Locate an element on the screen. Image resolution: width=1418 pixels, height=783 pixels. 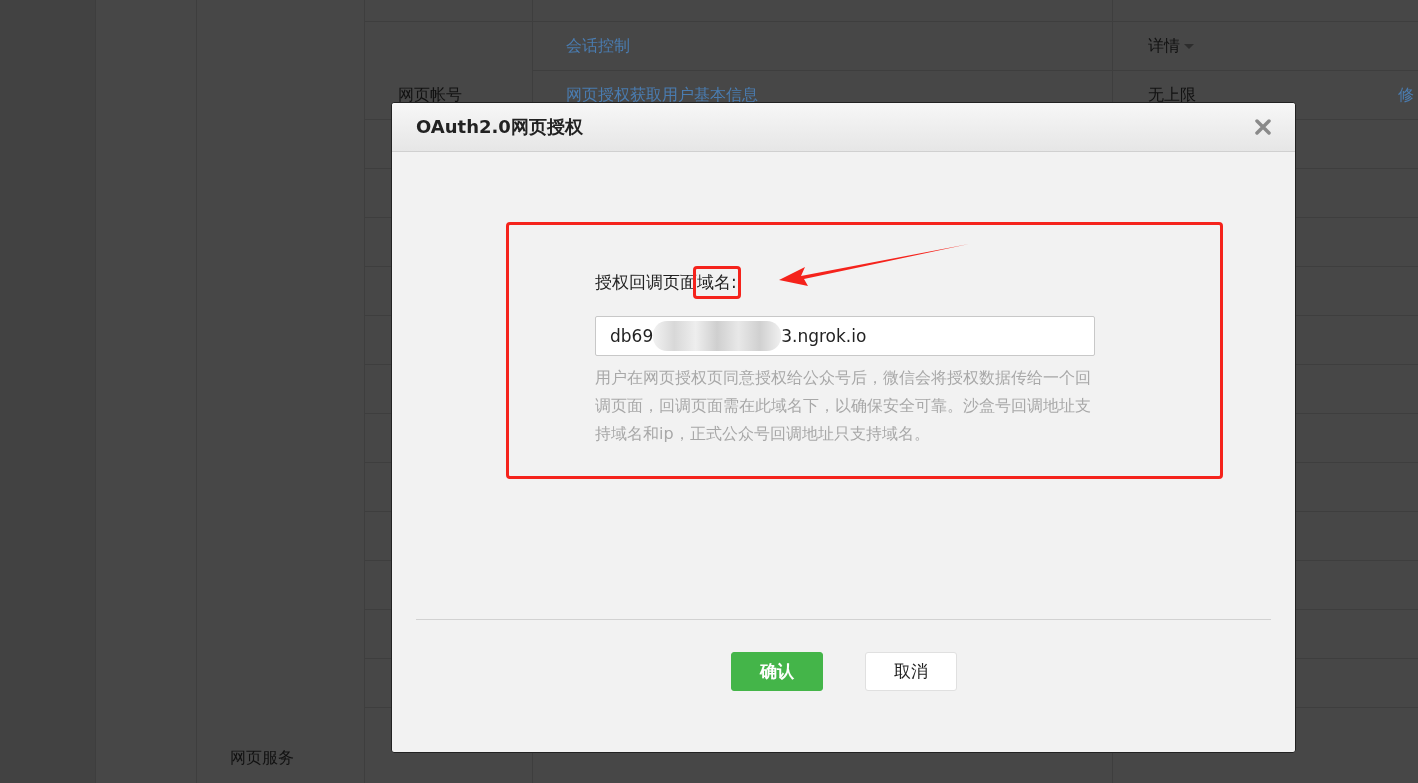
highlight-box: 域名: is located at coordinates (717, 282).